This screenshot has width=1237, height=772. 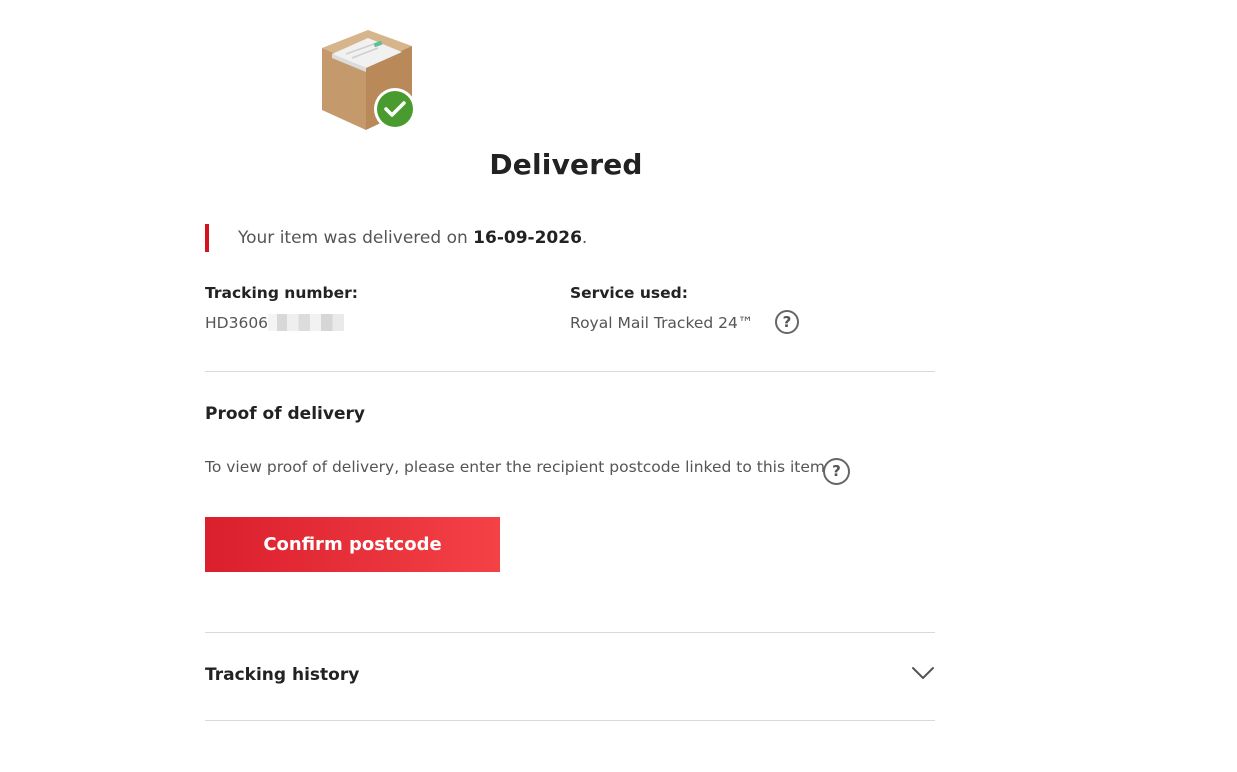 I want to click on delivery-date: 16-09-2026, so click(x=527, y=238).